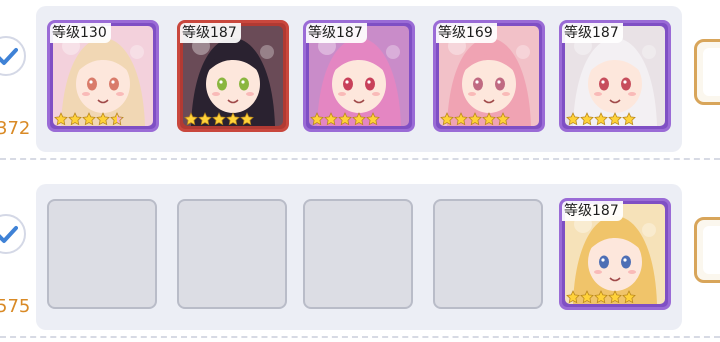 Image resolution: width=720 pixels, height=342 pixels. I want to click on level-value: 130, so click(93, 33).